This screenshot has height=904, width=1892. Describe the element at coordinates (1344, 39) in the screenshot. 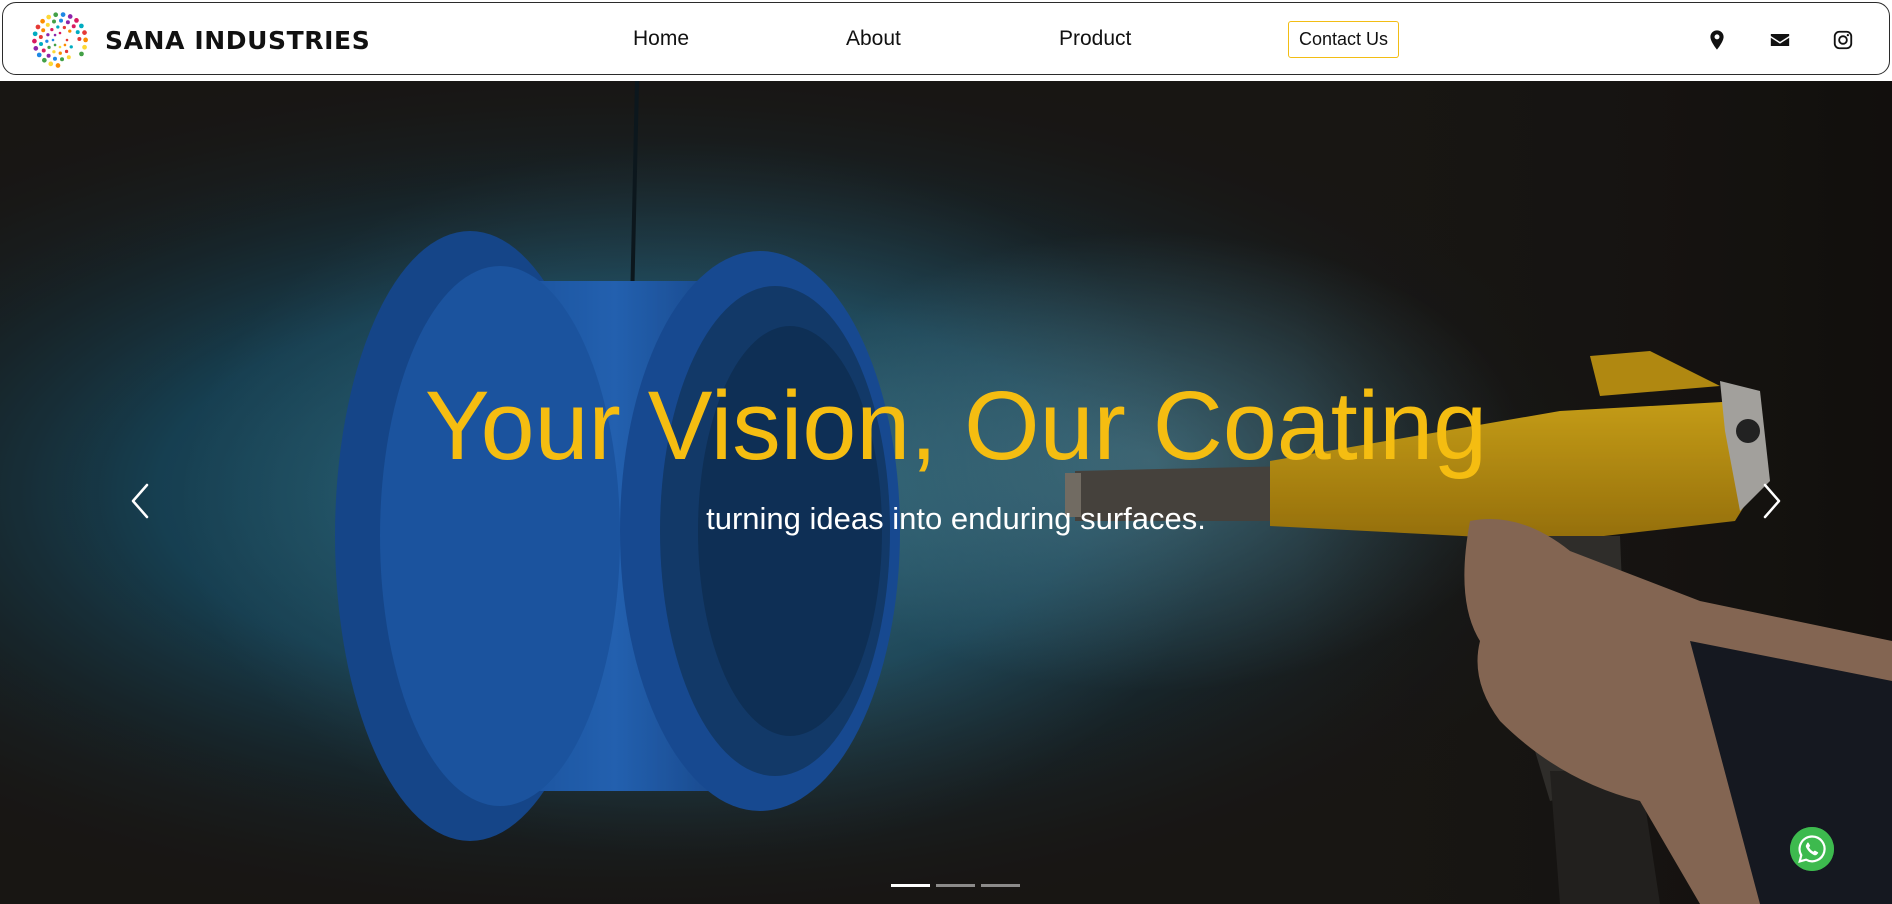

I see `contact-us-button: Contact Us` at that location.